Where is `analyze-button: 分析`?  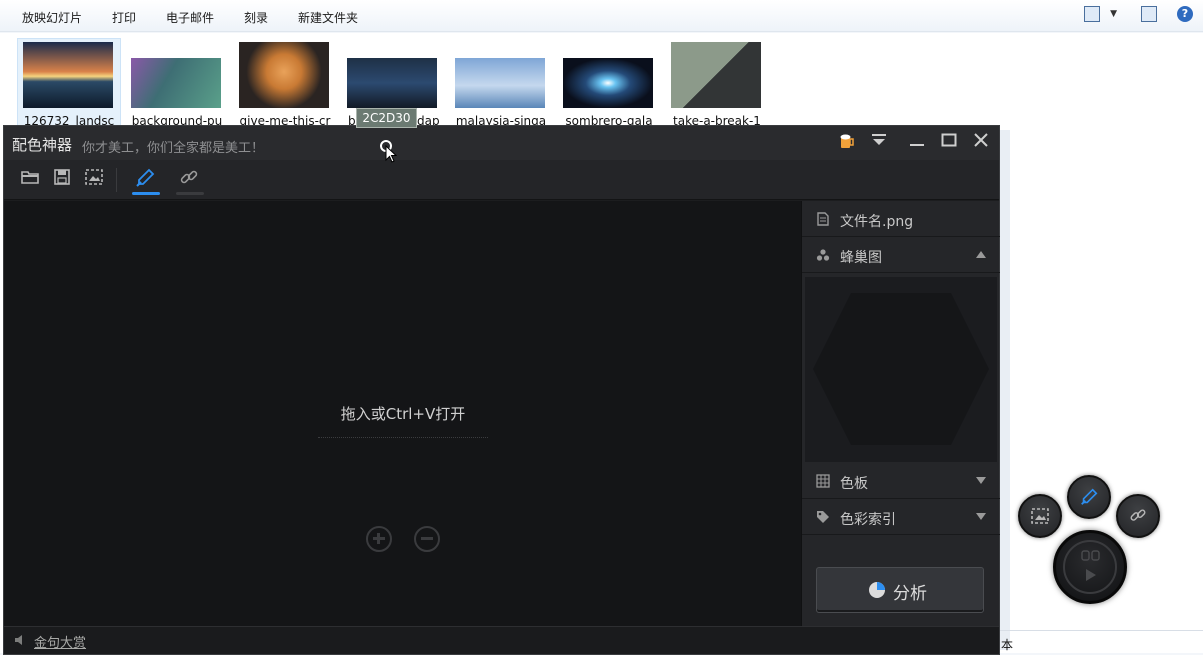
analyze-button: 分析 is located at coordinates (900, 590).